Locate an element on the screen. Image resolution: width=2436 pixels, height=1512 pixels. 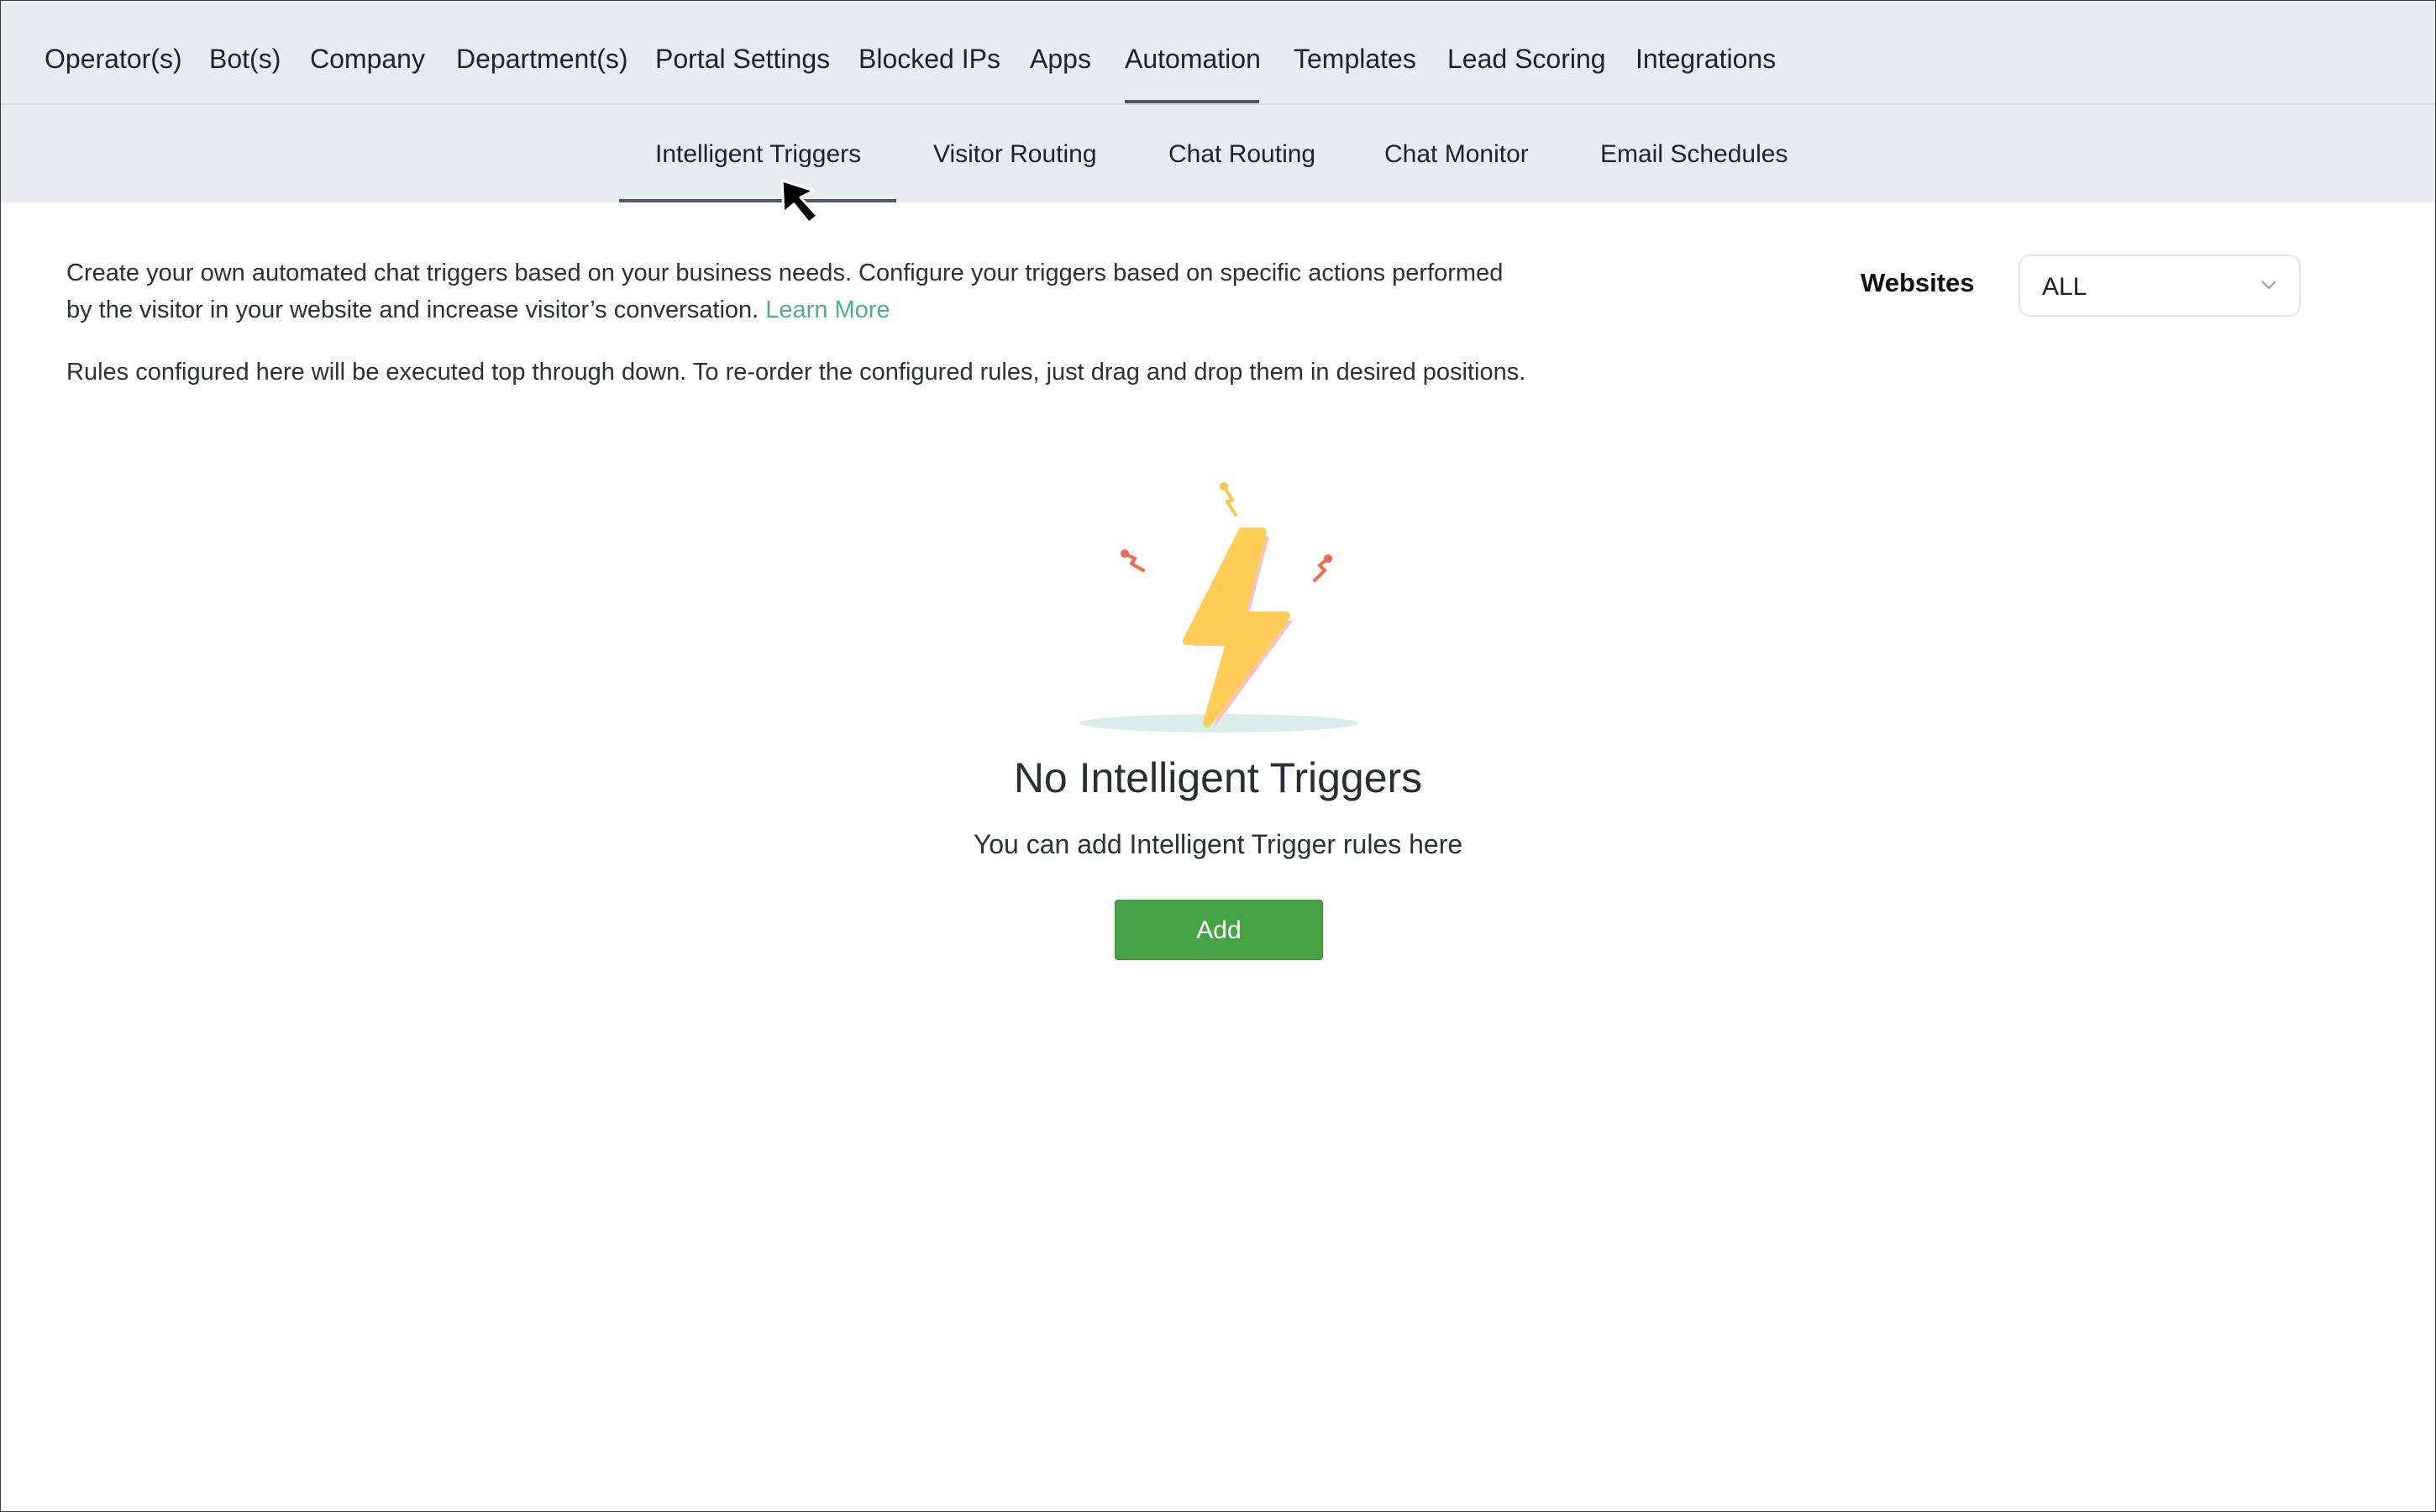
top-nav-templates: Templates is located at coordinates (1355, 58).